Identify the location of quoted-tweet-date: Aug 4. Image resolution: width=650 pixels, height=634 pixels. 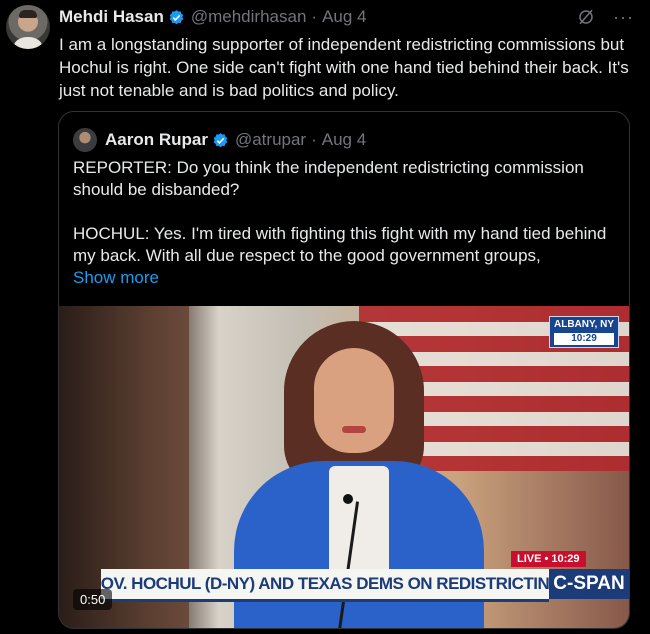
(344, 140).